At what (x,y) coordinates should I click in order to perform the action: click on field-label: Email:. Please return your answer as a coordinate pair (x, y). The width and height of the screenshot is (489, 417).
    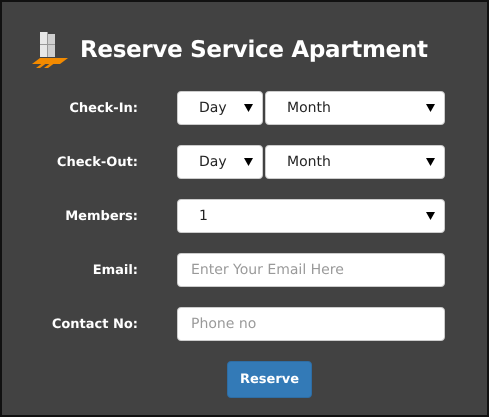
    Looking at the image, I should click on (115, 270).